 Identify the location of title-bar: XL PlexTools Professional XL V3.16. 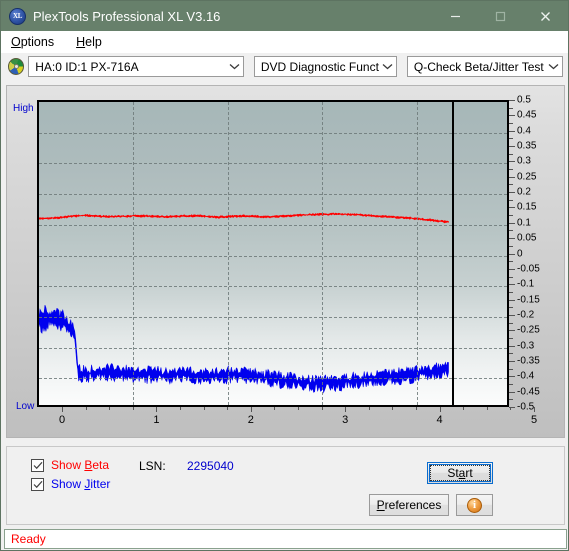
(284, 16).